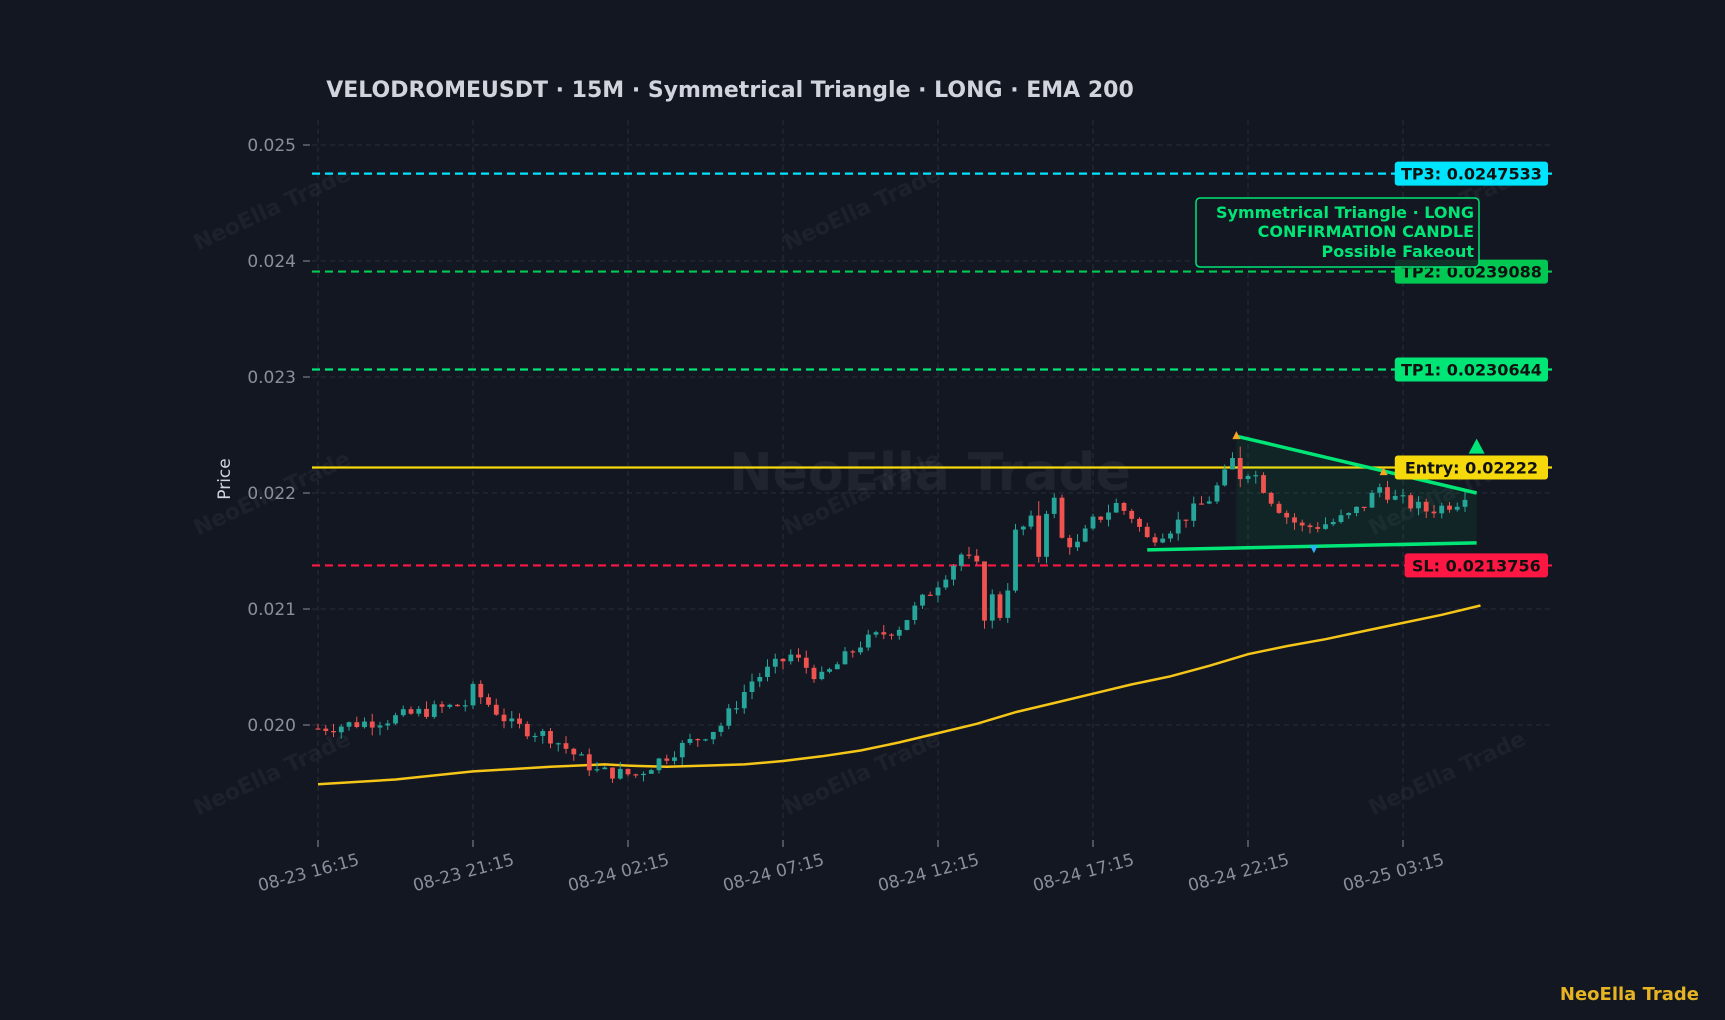 This screenshot has width=1725, height=1020. I want to click on watermark-small: NeoElla Trade, so click(272, 209).